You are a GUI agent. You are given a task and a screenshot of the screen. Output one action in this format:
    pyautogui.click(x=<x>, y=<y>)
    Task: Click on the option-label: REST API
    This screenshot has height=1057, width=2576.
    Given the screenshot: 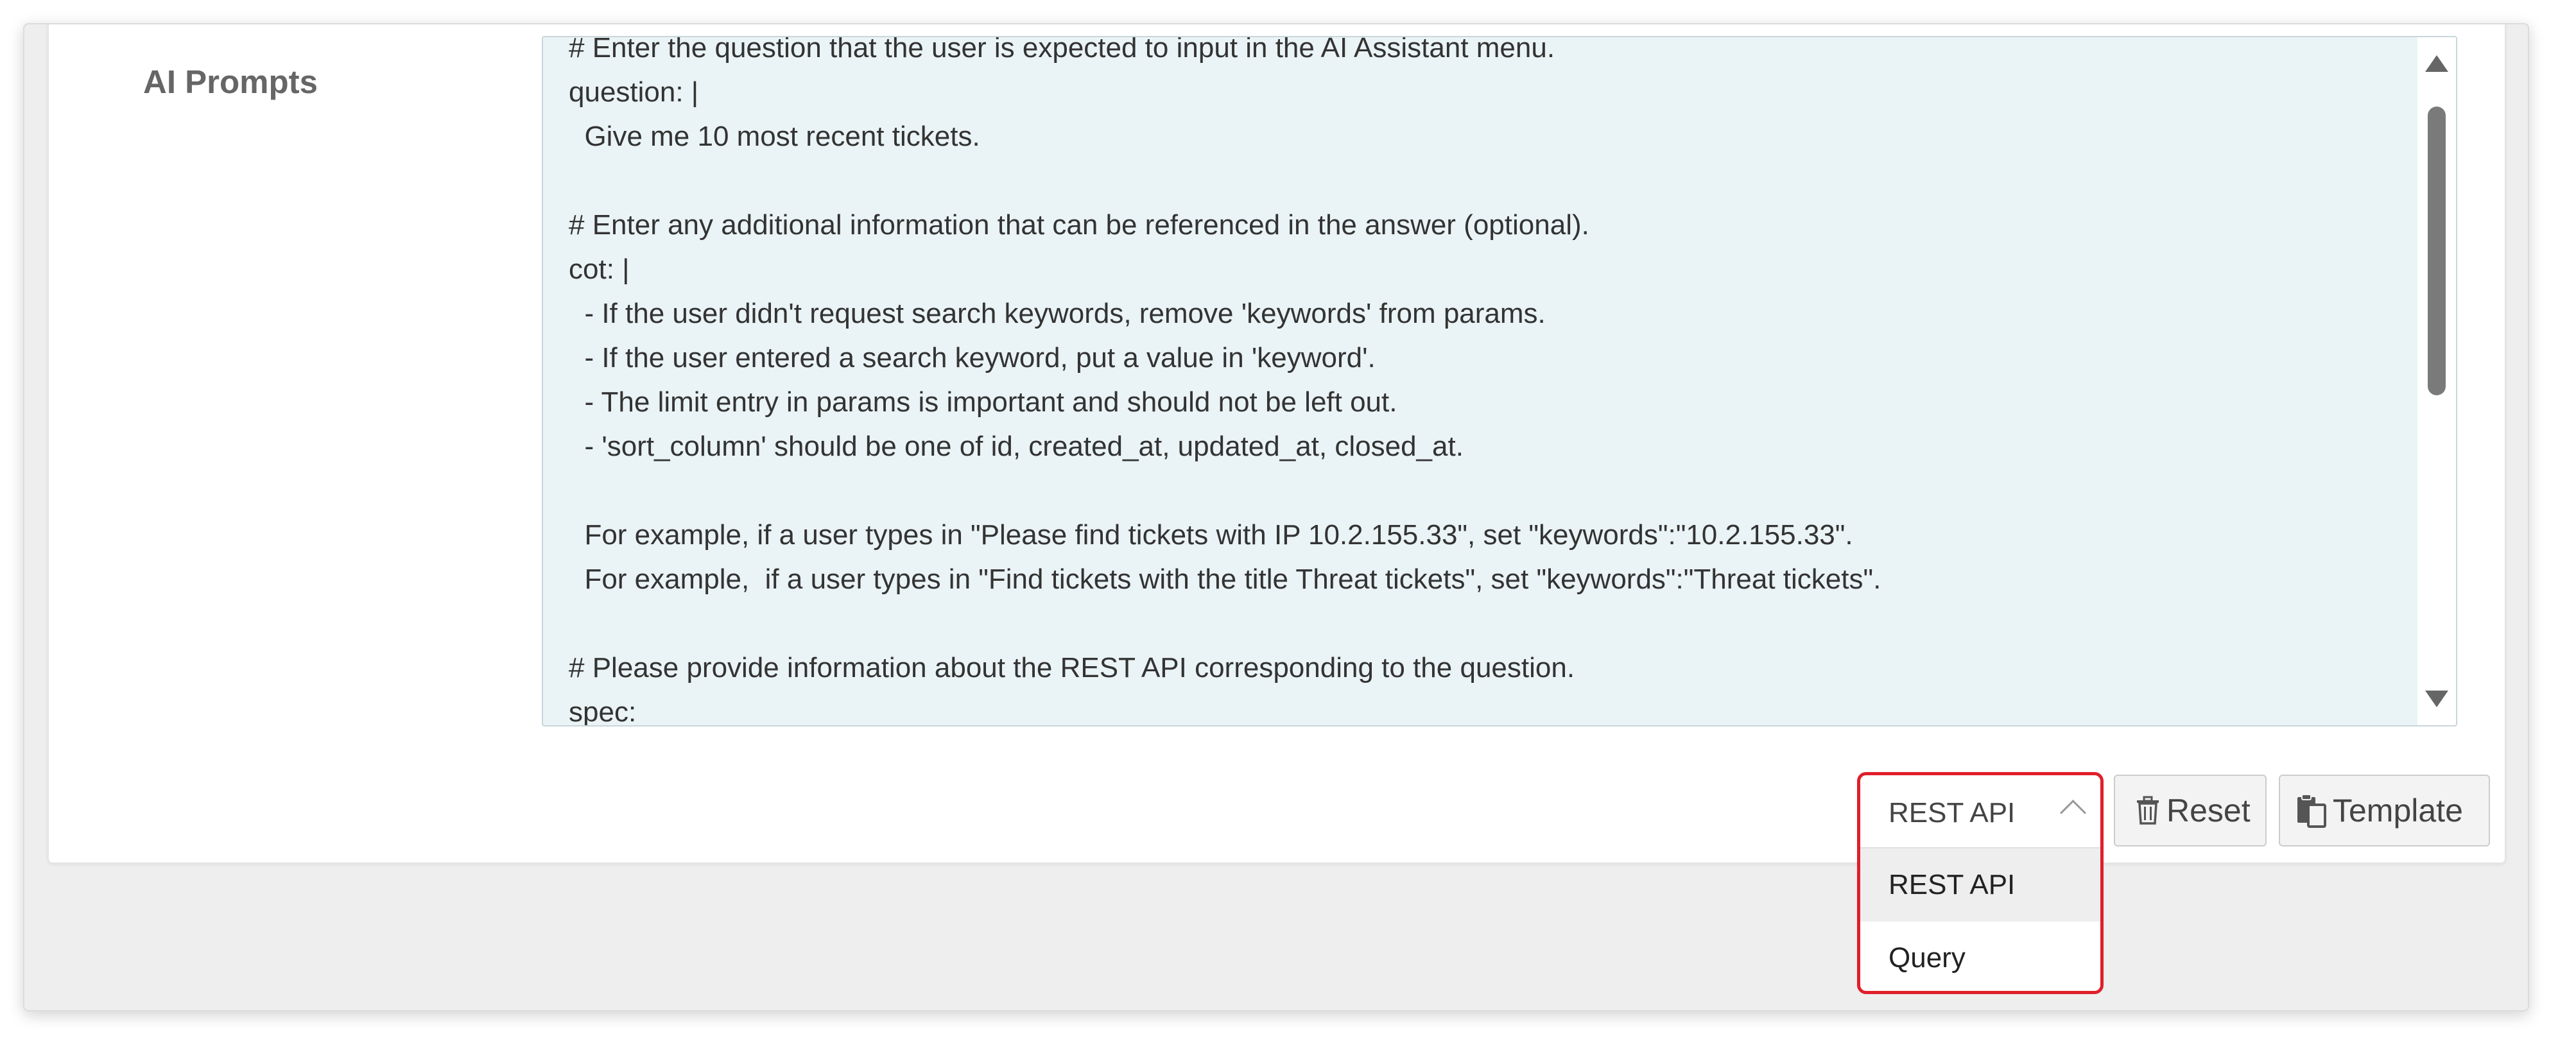 What is the action you would take?
    pyautogui.click(x=1953, y=884)
    